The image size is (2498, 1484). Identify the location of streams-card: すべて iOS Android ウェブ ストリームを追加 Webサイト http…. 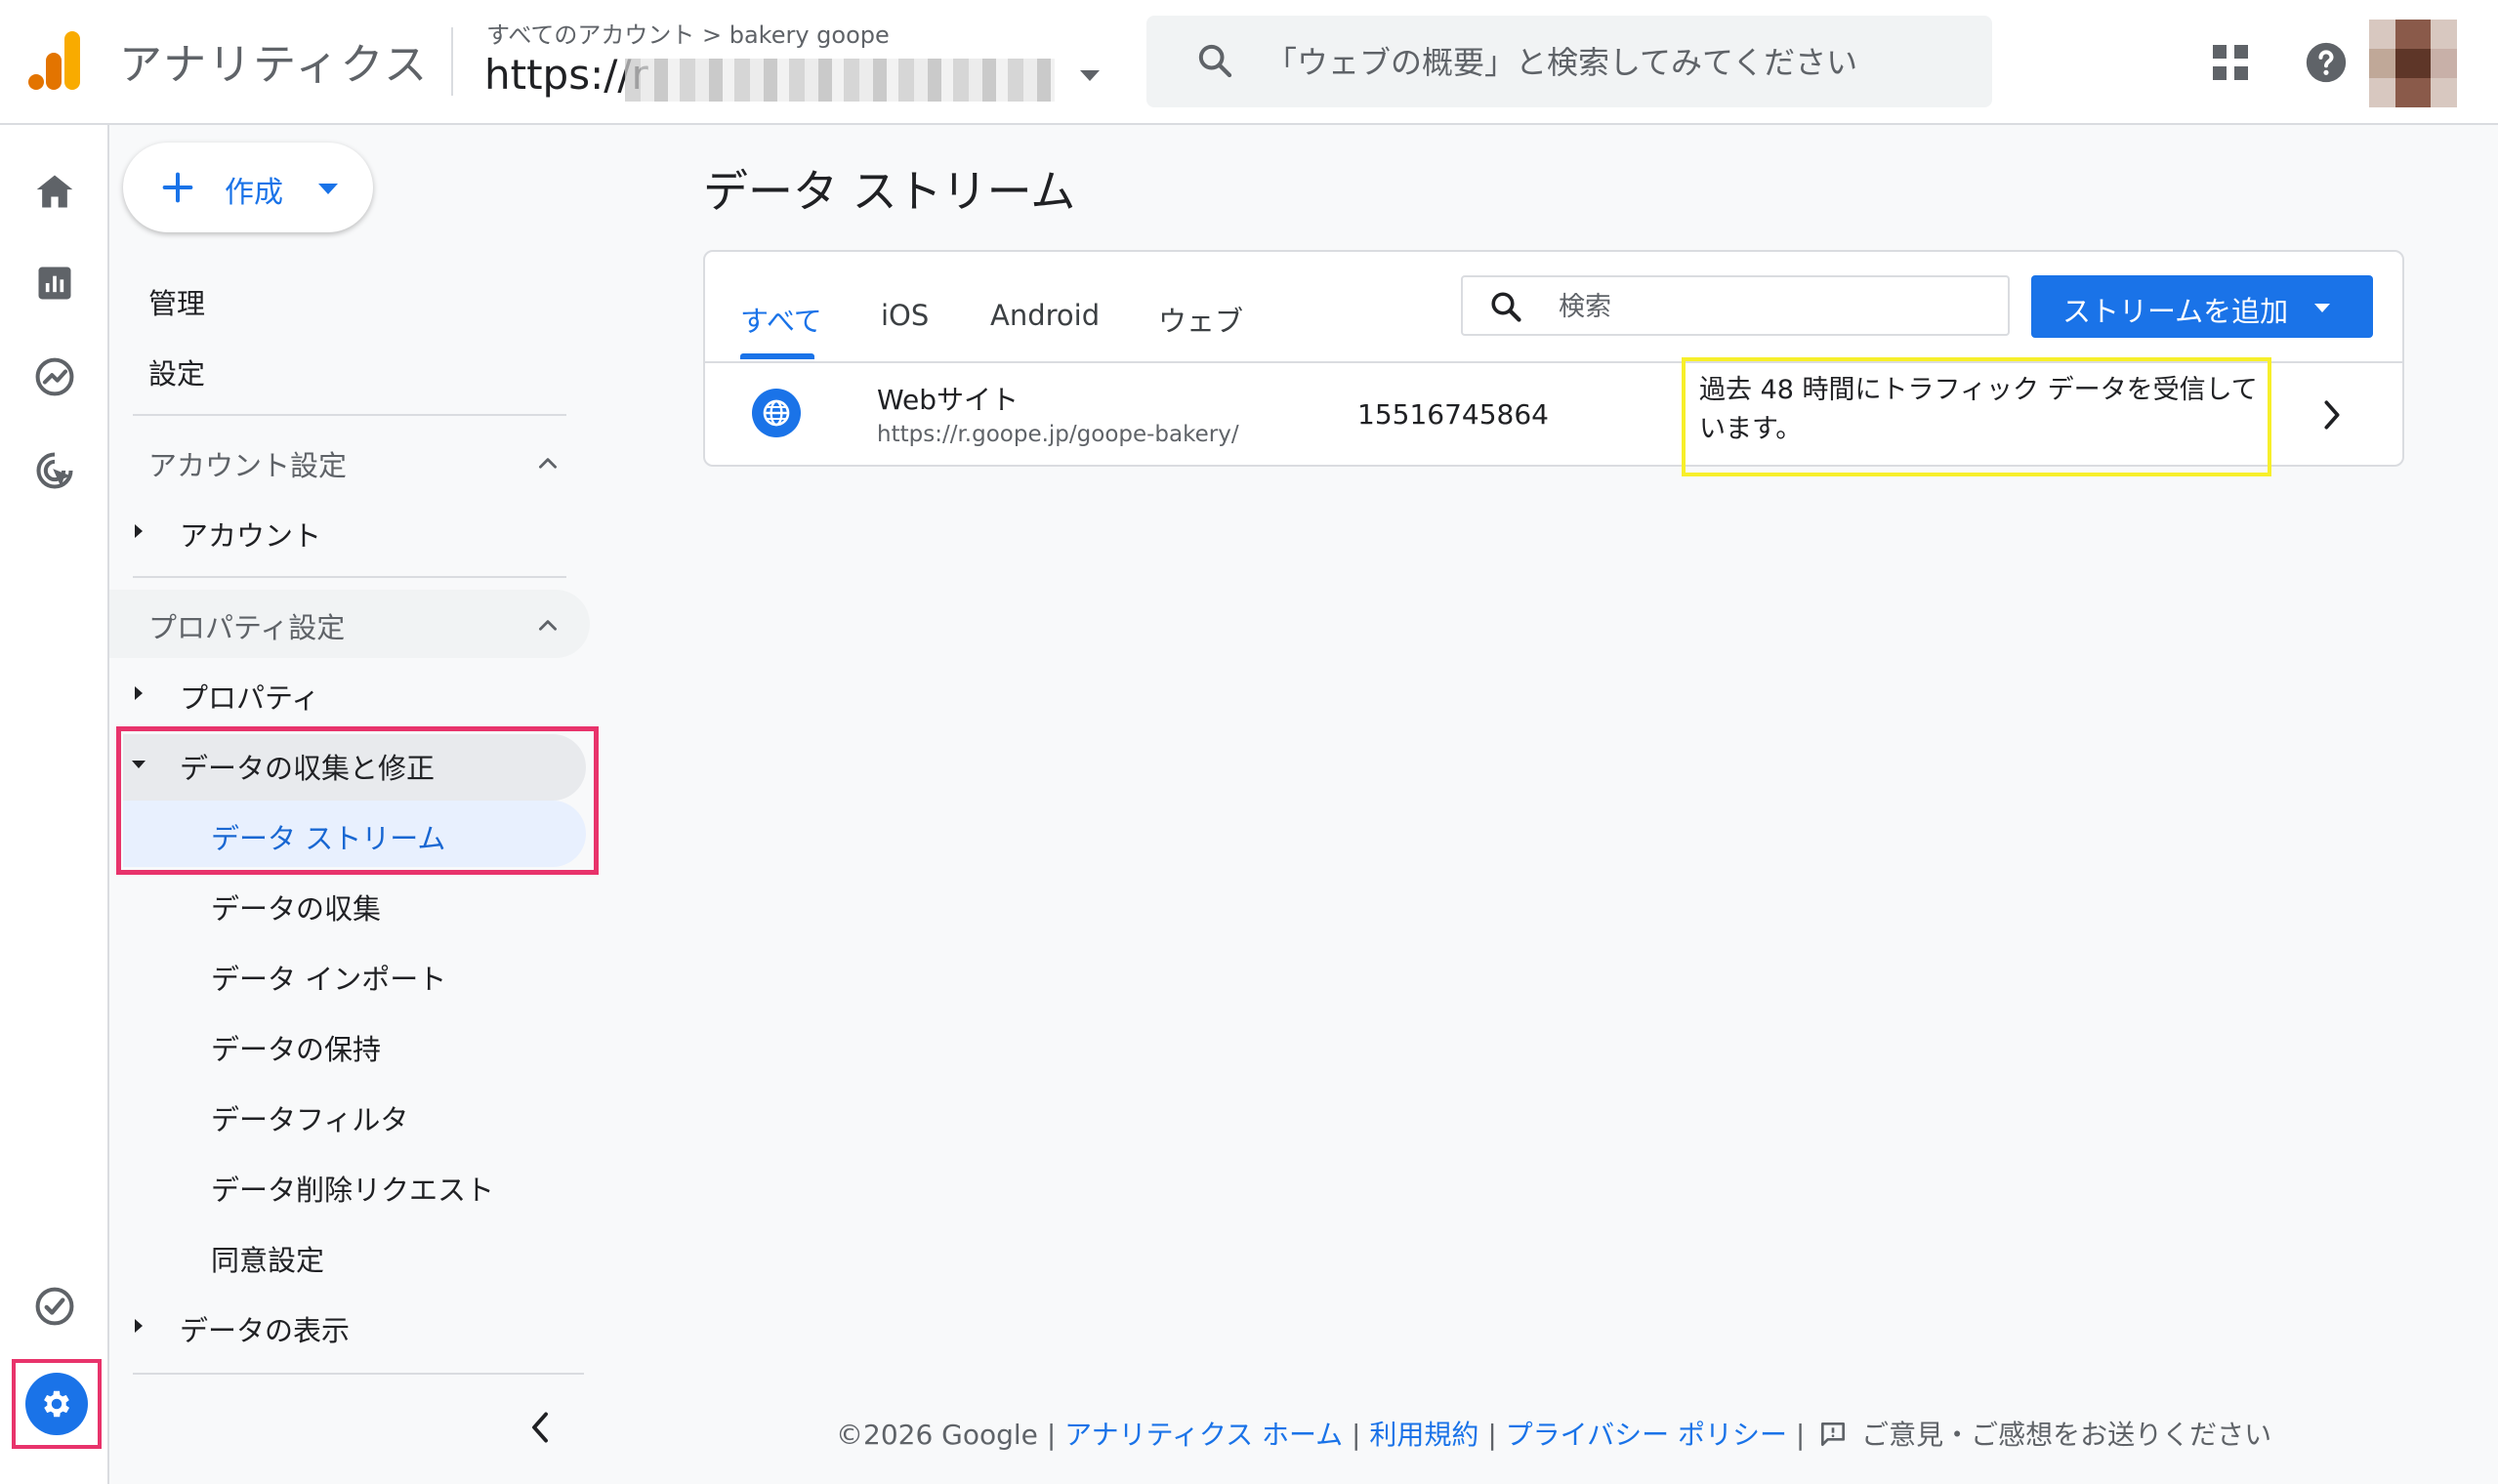
(1553, 363).